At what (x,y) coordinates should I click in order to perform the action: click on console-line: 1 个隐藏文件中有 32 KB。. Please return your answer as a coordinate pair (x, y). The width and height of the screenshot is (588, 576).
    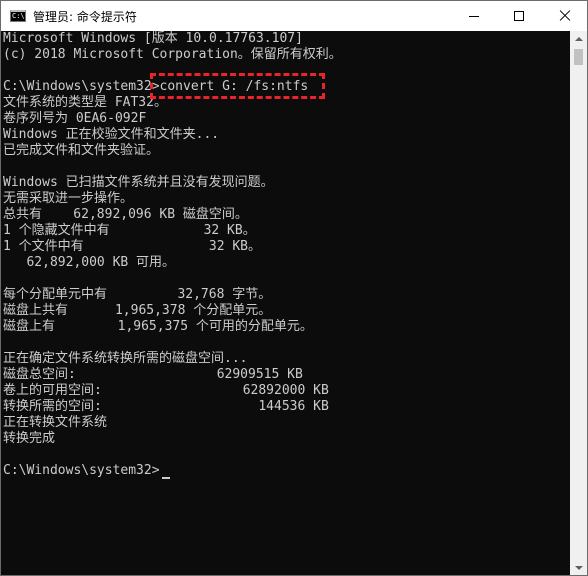
    Looking at the image, I should click on (129, 230).